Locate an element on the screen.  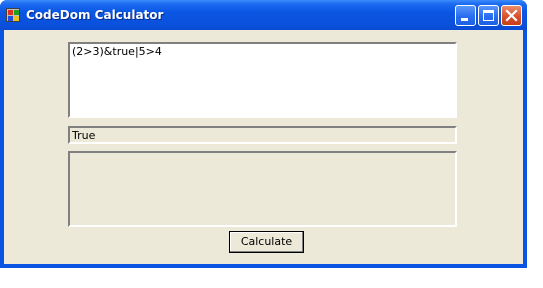
result-field: True is located at coordinates (262, 135).